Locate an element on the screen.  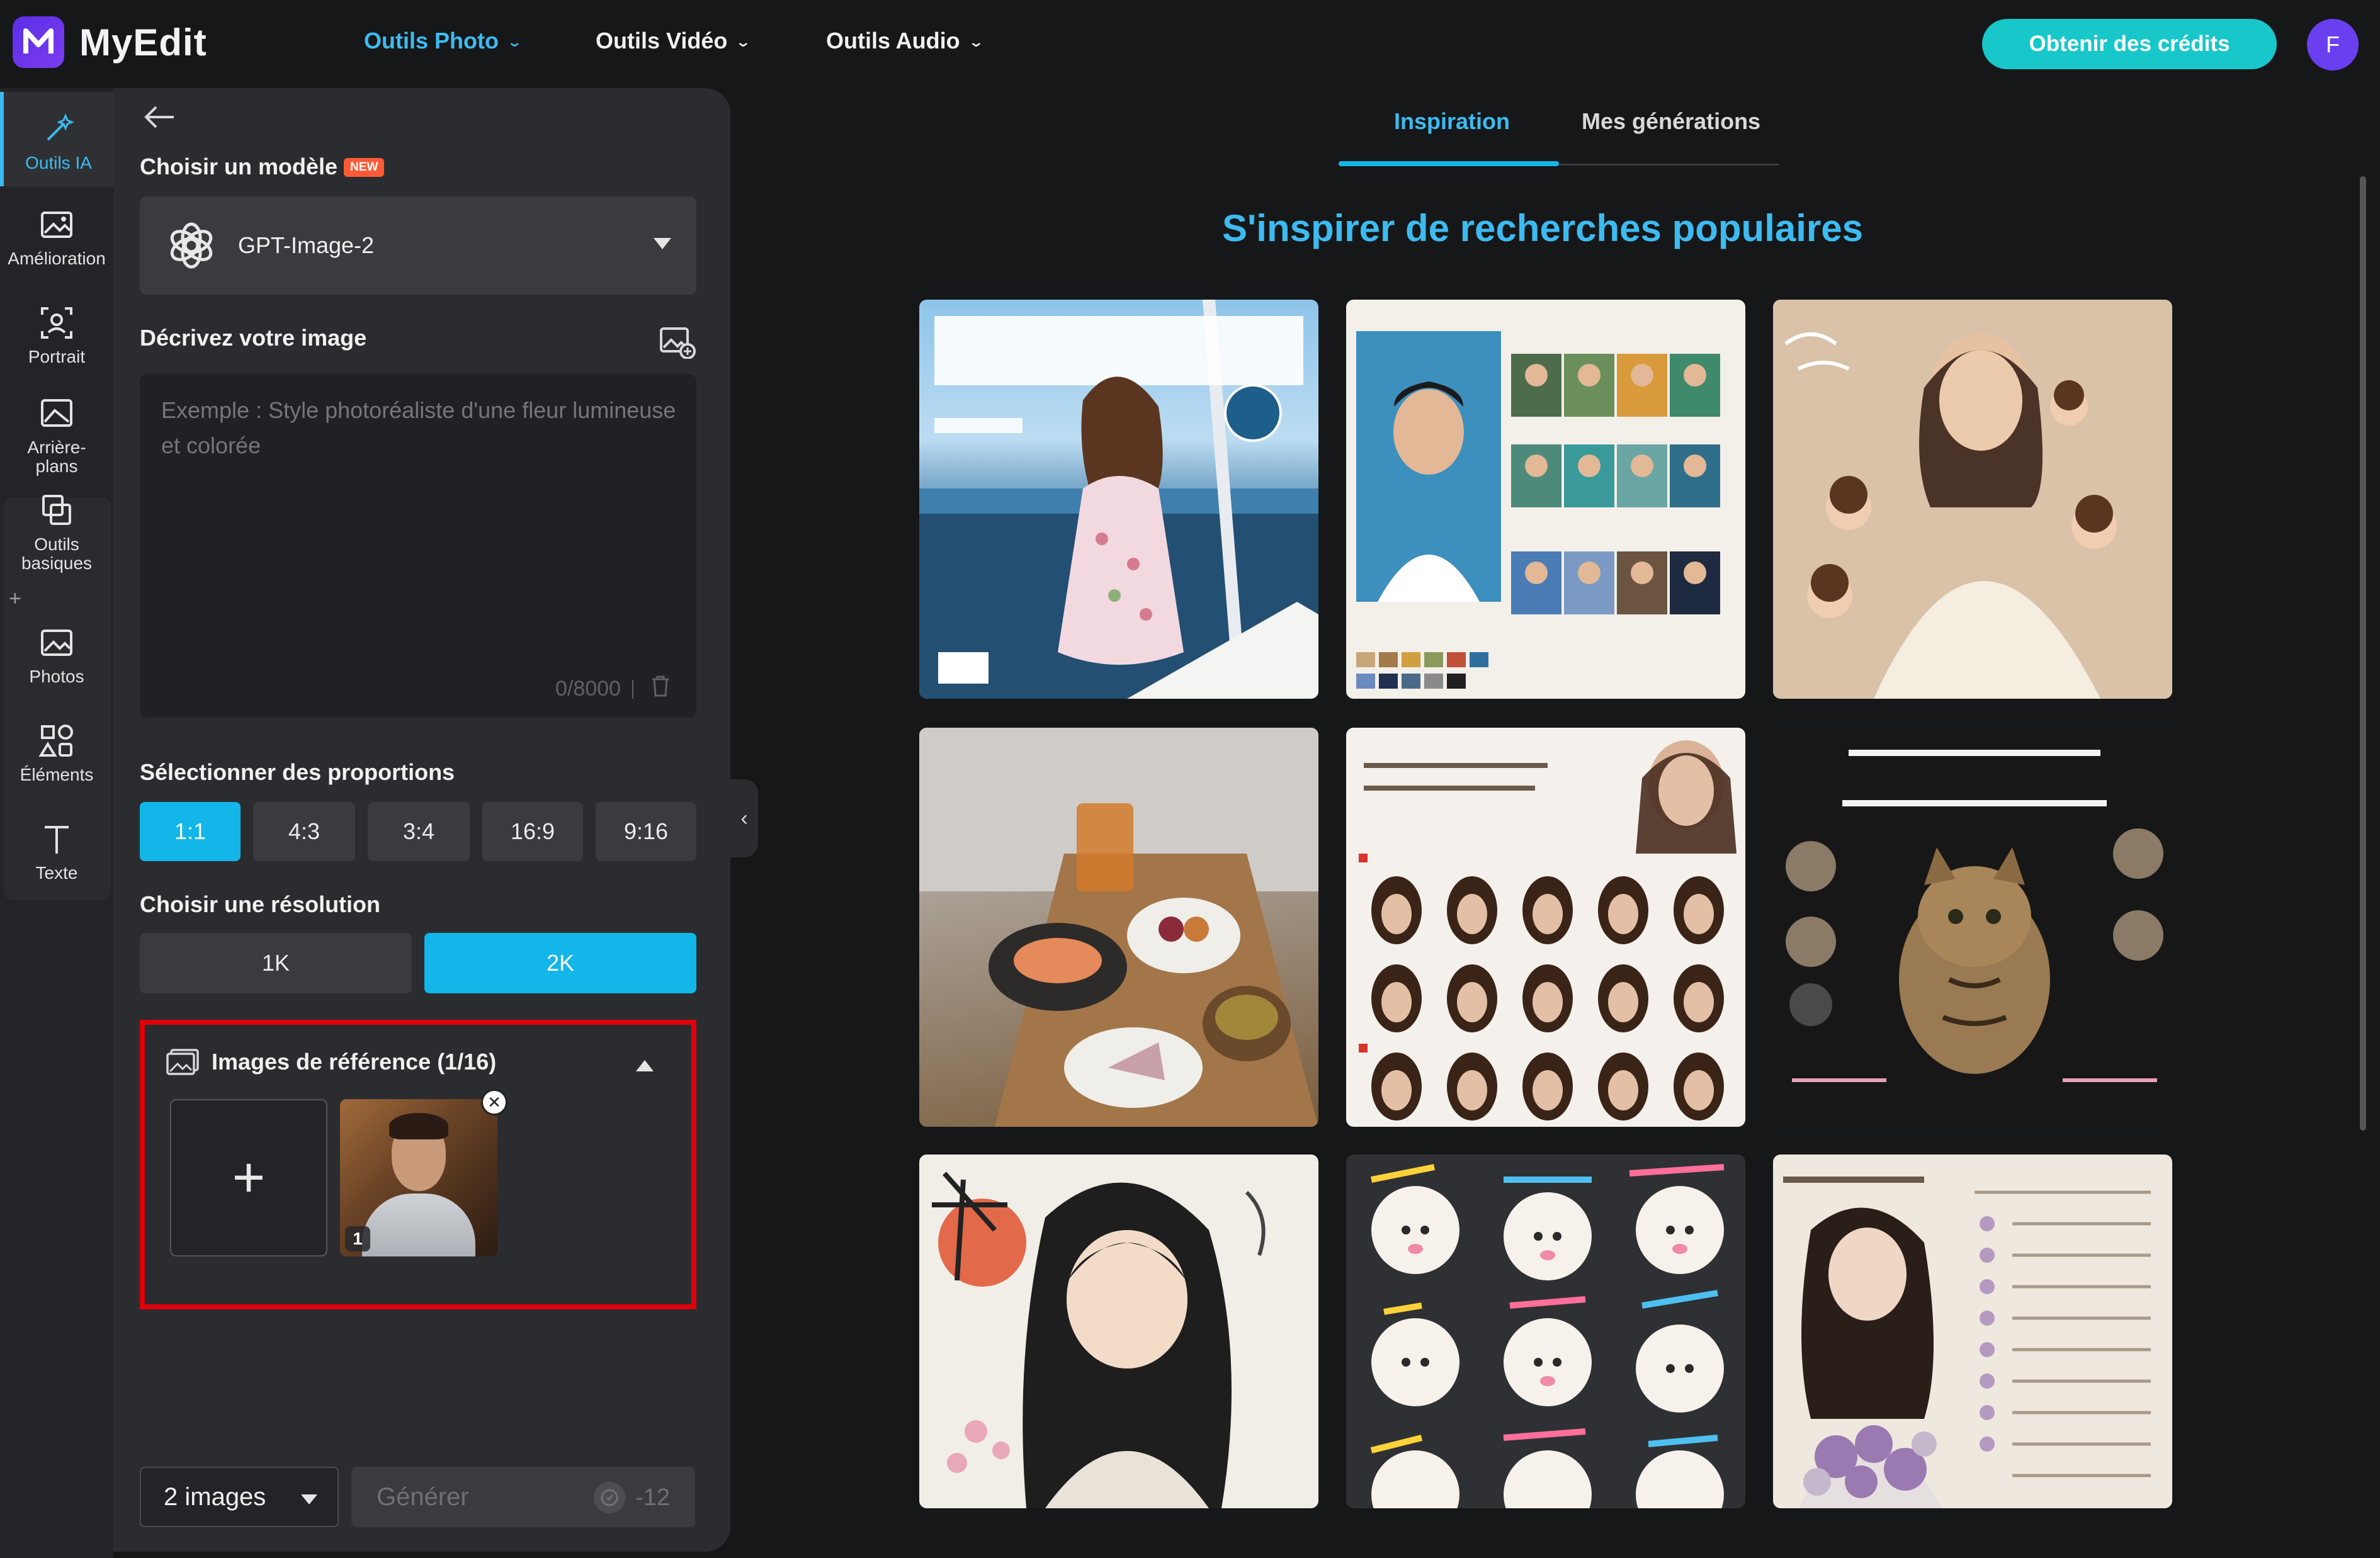
model-value: GPT-Image-2 is located at coordinates (306, 245).